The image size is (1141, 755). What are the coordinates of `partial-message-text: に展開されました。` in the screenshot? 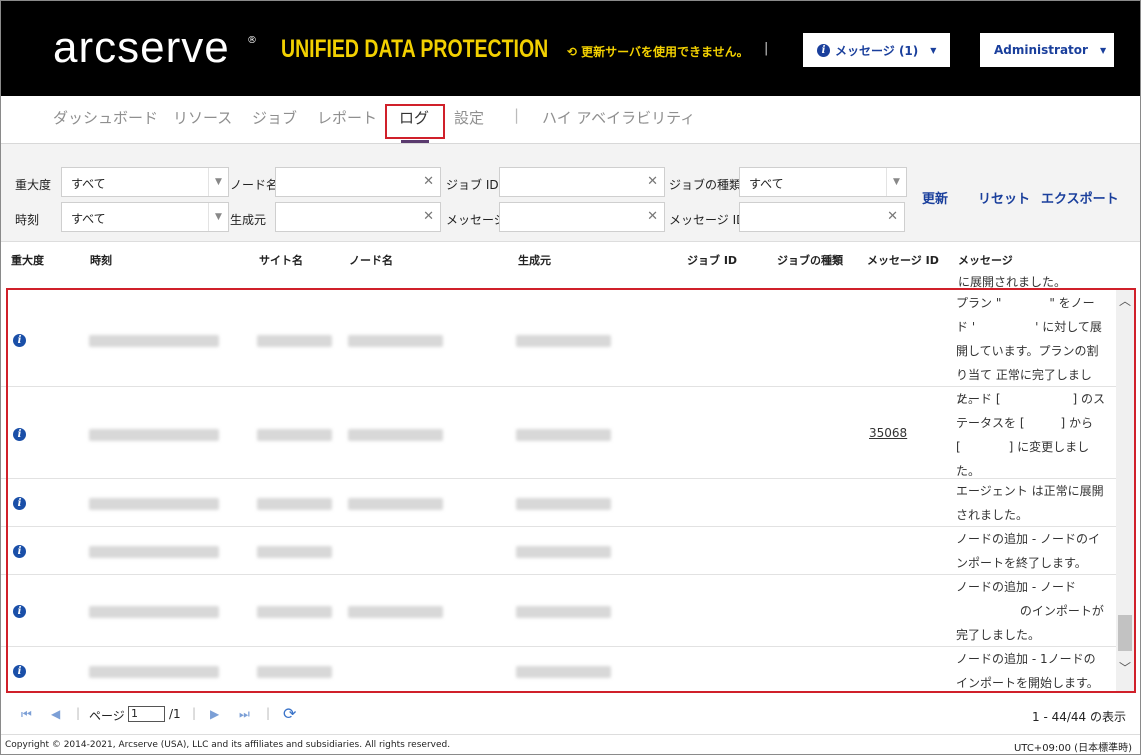 It's located at (1012, 282).